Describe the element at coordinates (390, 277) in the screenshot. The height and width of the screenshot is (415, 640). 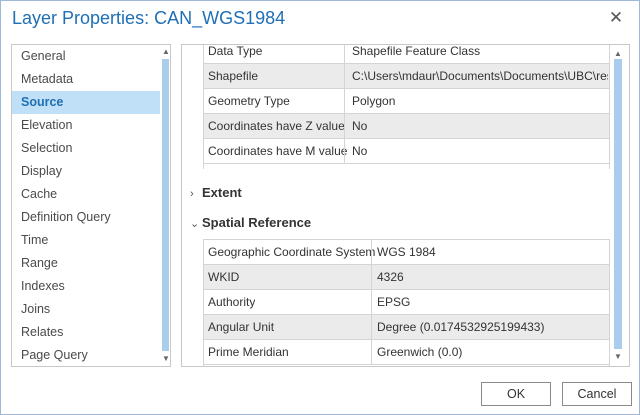
I see `property-value: 4326` at that location.